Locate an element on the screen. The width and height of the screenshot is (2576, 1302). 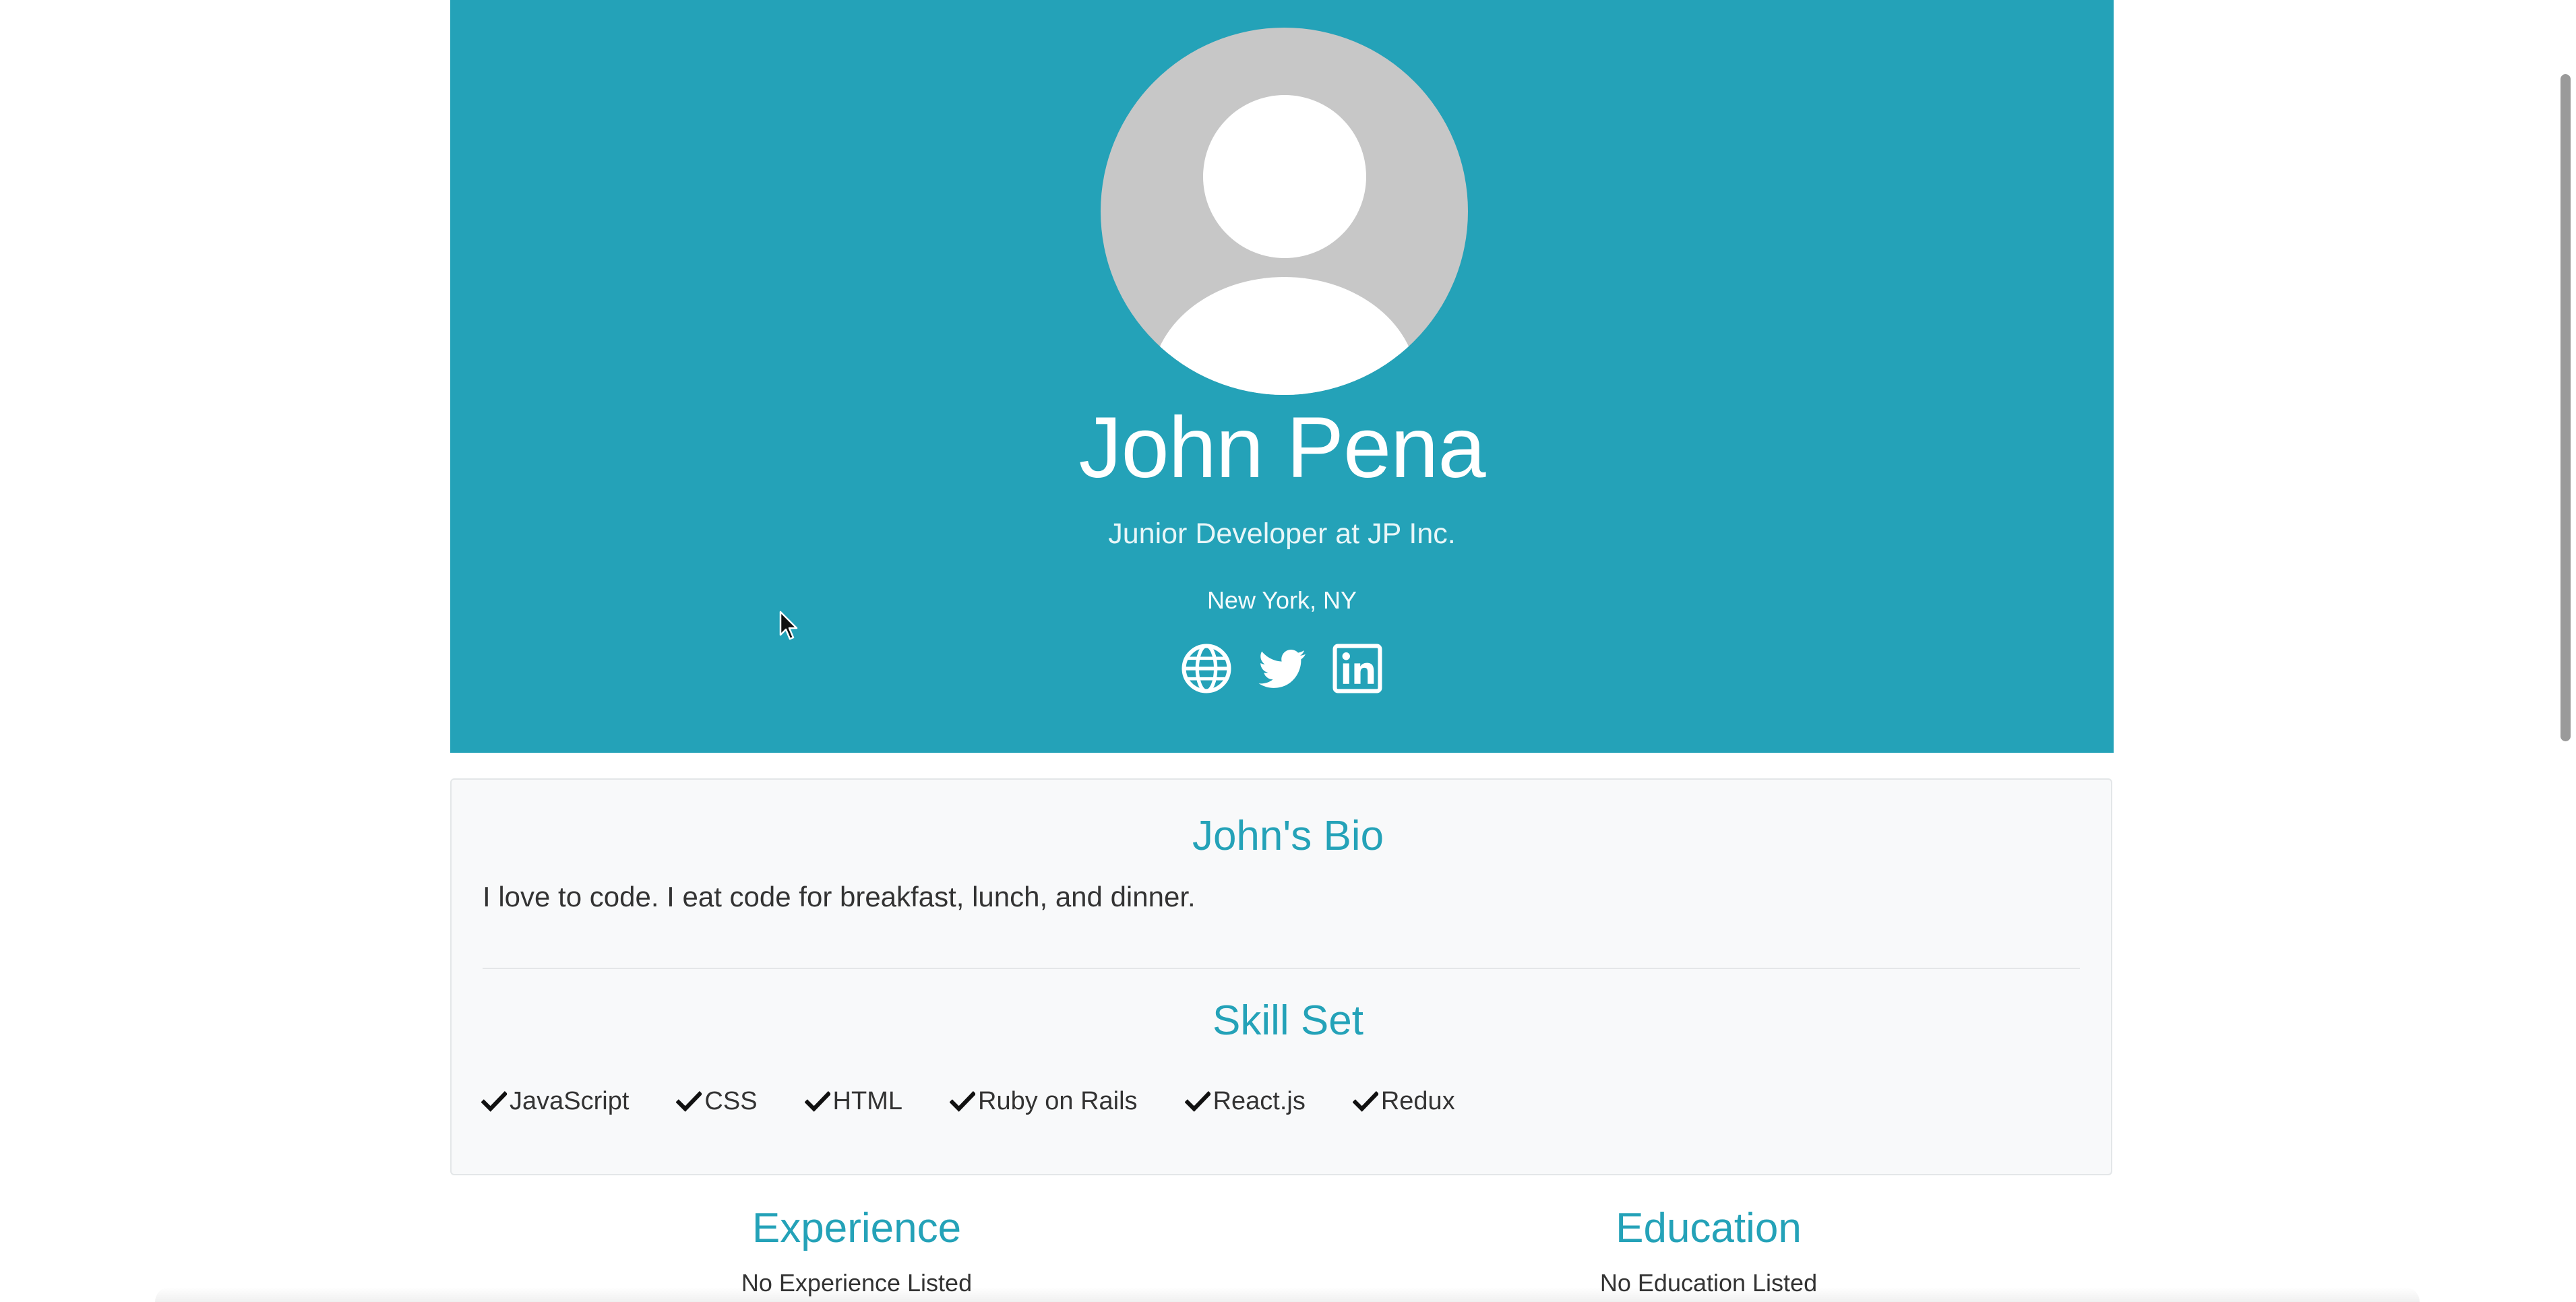
divider is located at coordinates (1281, 969).